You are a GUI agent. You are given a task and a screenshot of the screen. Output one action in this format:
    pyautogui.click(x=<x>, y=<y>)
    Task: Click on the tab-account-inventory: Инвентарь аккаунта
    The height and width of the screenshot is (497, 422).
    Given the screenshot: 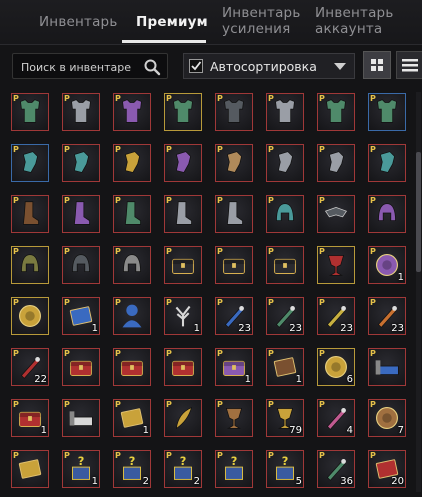 What is the action you would take?
    pyautogui.click(x=354, y=21)
    